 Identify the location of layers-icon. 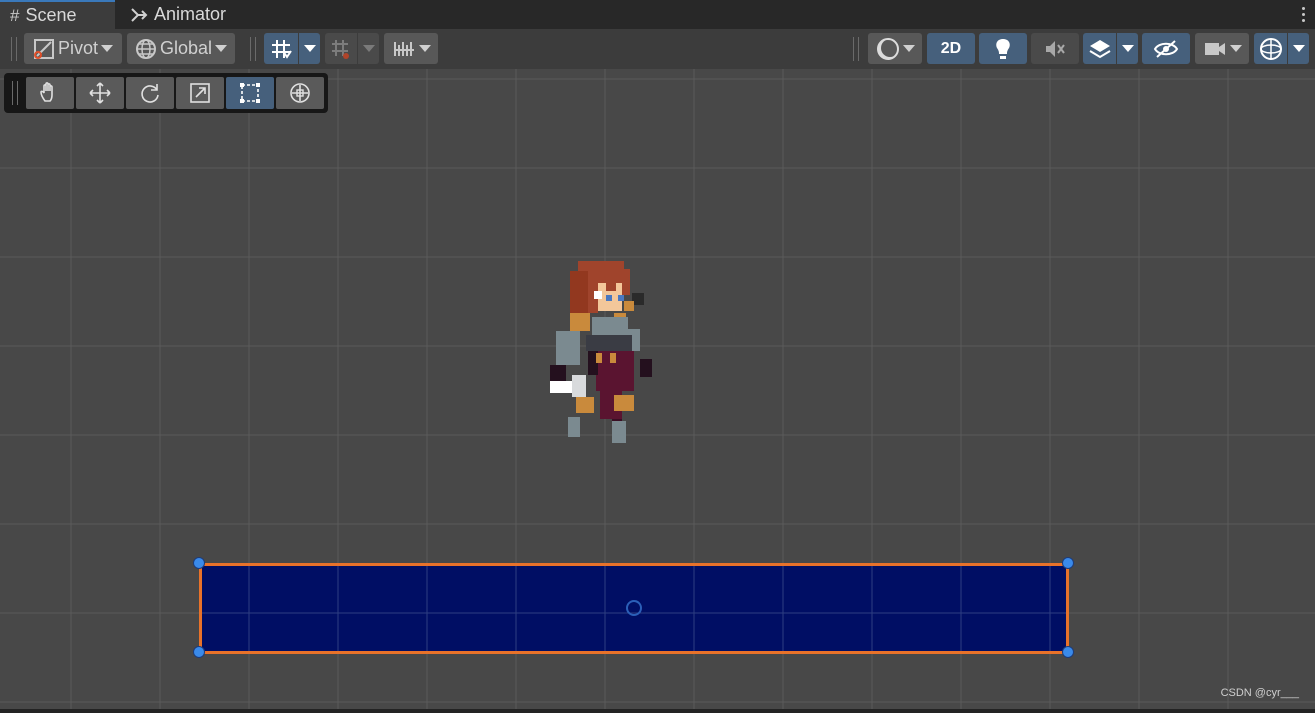
(1099, 48).